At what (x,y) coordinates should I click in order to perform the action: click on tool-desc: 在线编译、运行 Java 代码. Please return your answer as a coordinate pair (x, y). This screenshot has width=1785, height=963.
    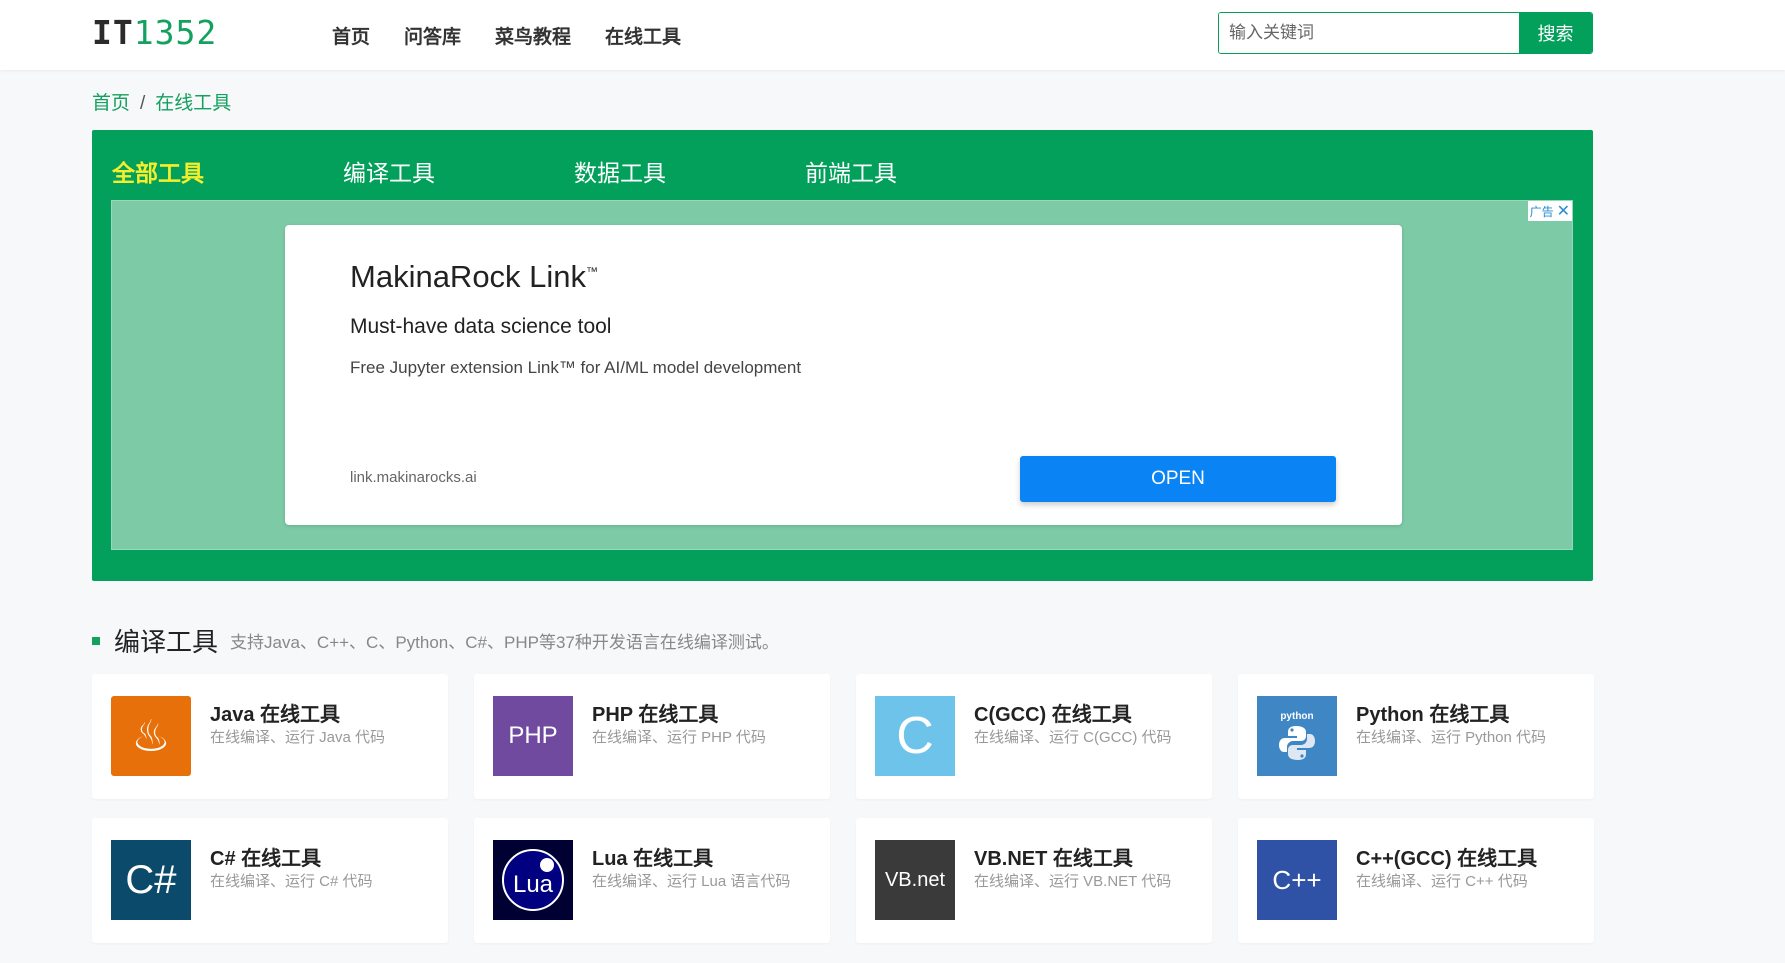
    Looking at the image, I should click on (298, 737).